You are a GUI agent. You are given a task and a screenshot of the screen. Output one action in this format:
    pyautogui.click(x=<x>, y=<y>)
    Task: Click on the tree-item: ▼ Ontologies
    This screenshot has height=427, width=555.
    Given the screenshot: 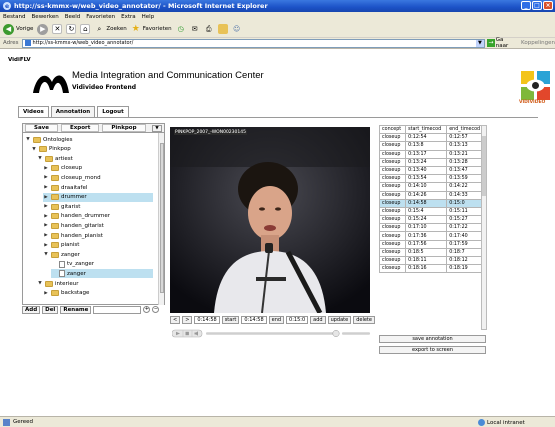 What is the action you would take?
    pyautogui.click(x=89, y=139)
    